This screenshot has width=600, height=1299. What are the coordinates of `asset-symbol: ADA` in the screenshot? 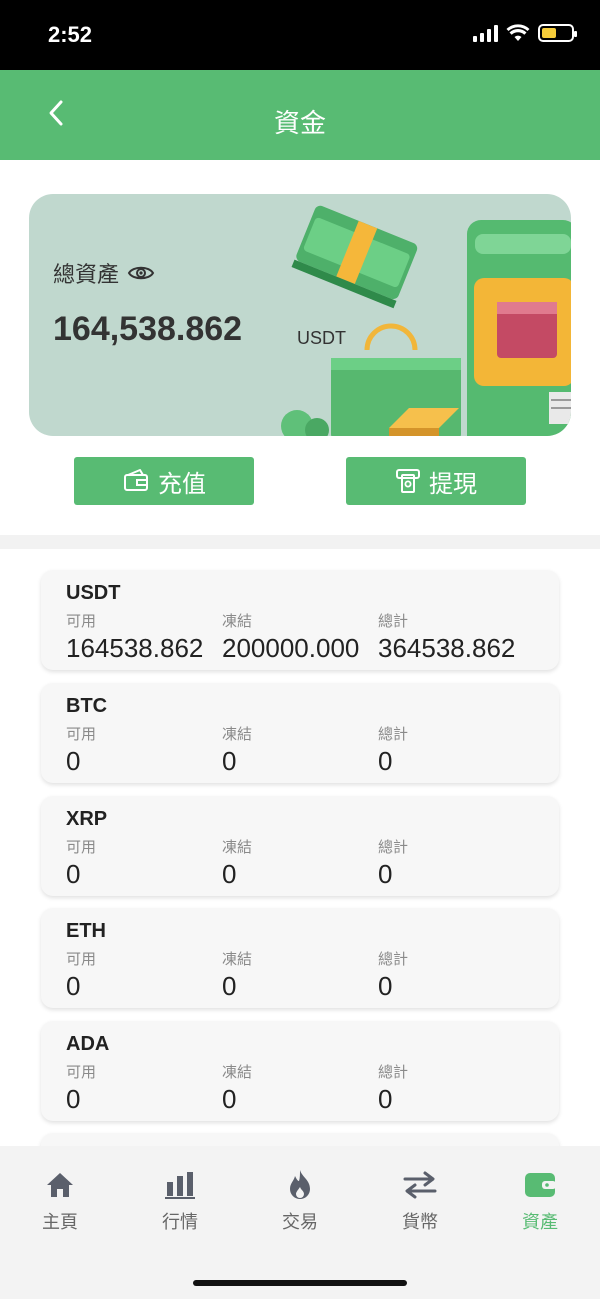 It's located at (88, 1044).